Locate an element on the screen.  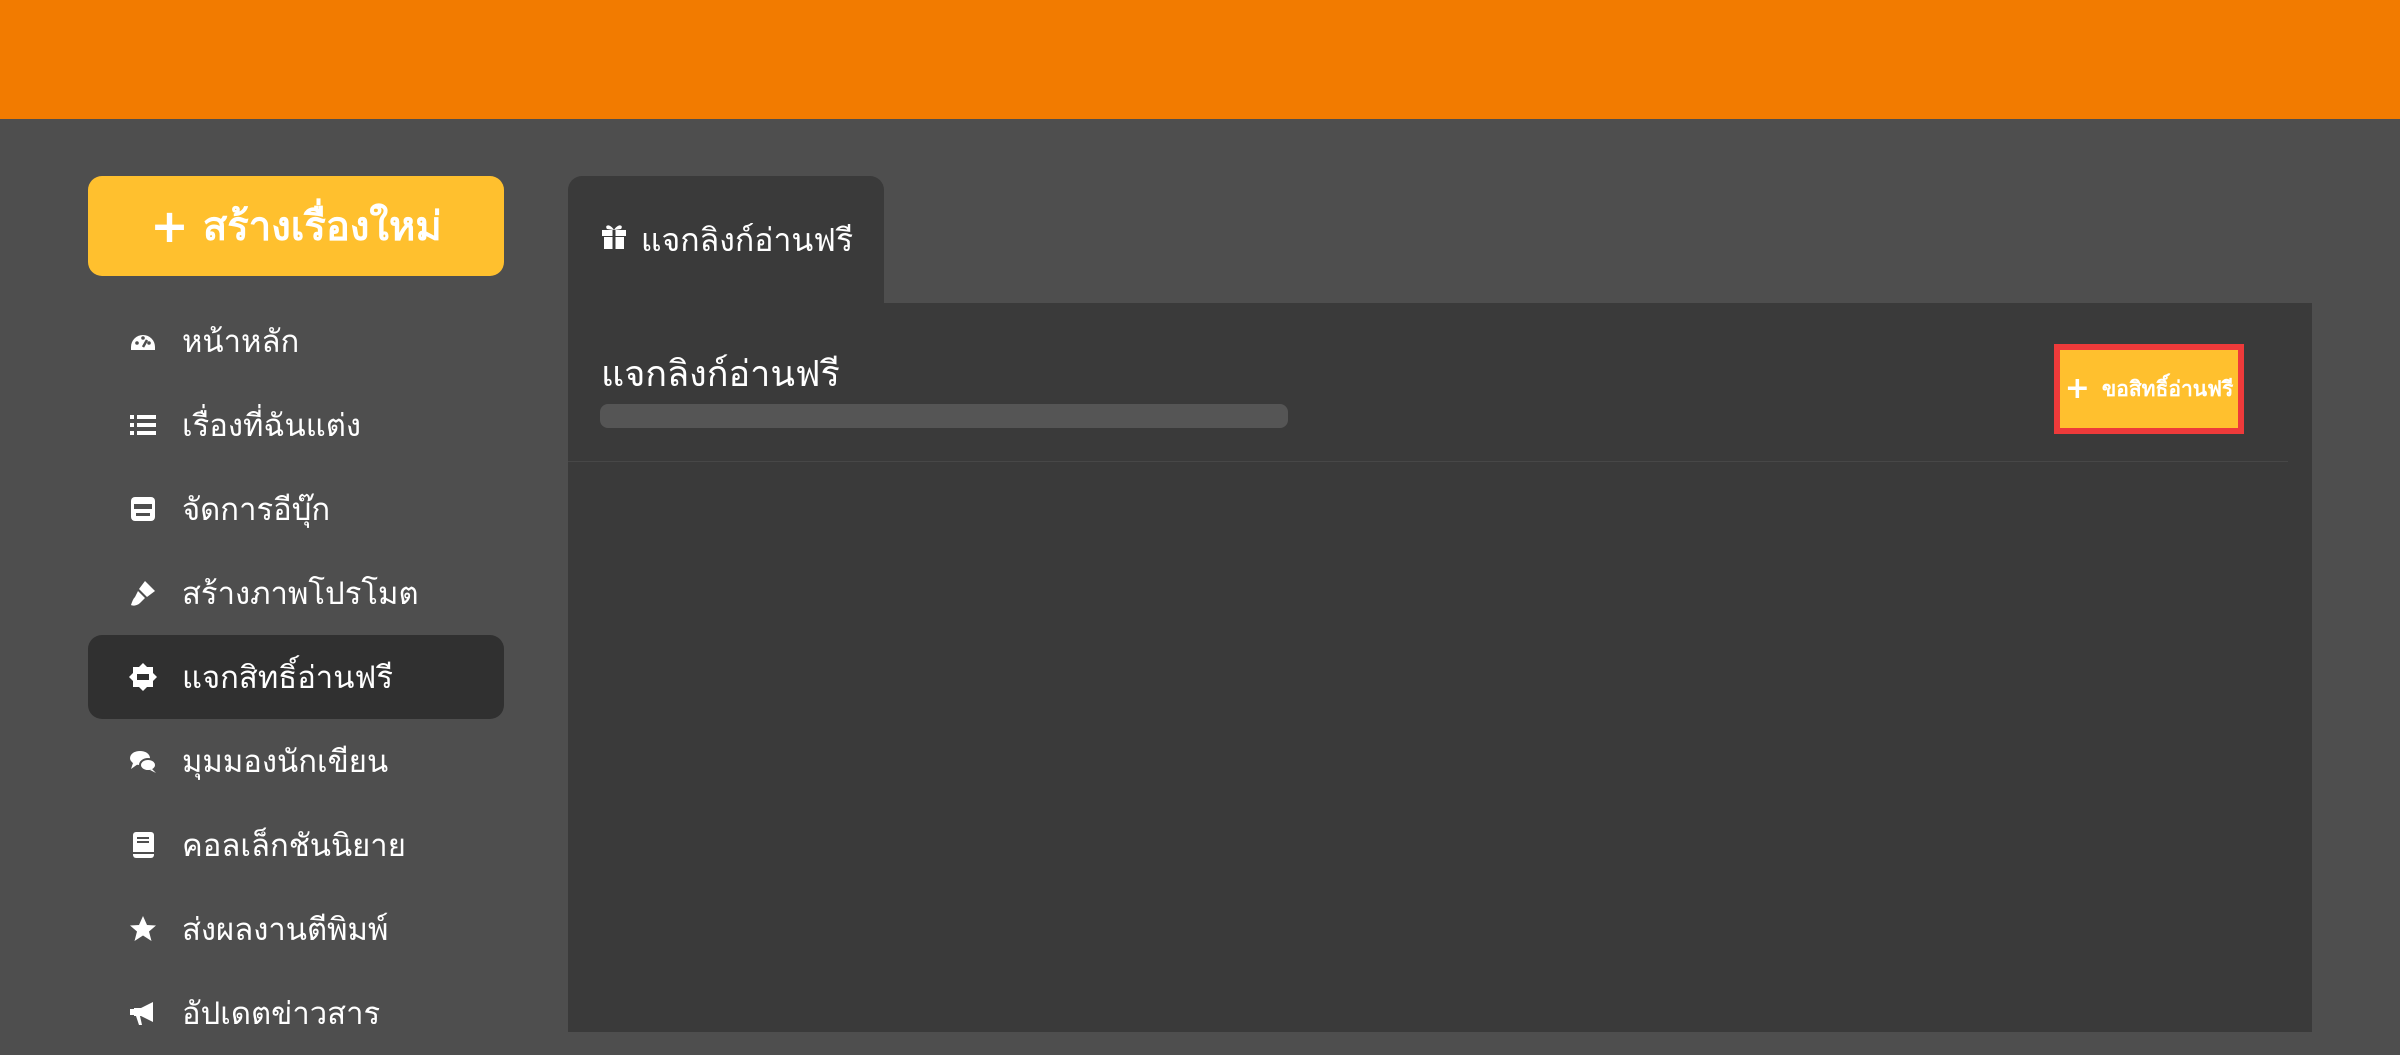
create-story-label: สร้างเรื่องใหม่ is located at coordinates (322, 227).